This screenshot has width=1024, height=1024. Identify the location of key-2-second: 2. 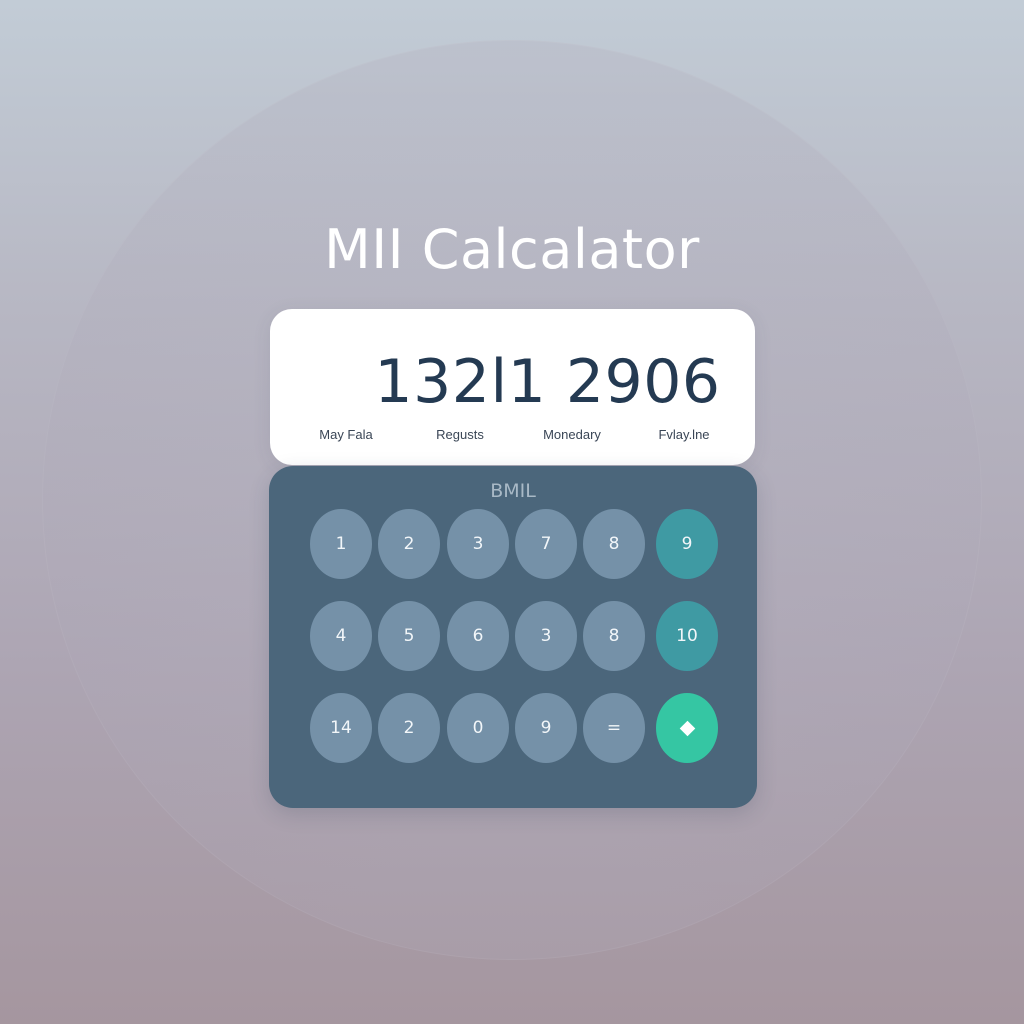
(409, 728).